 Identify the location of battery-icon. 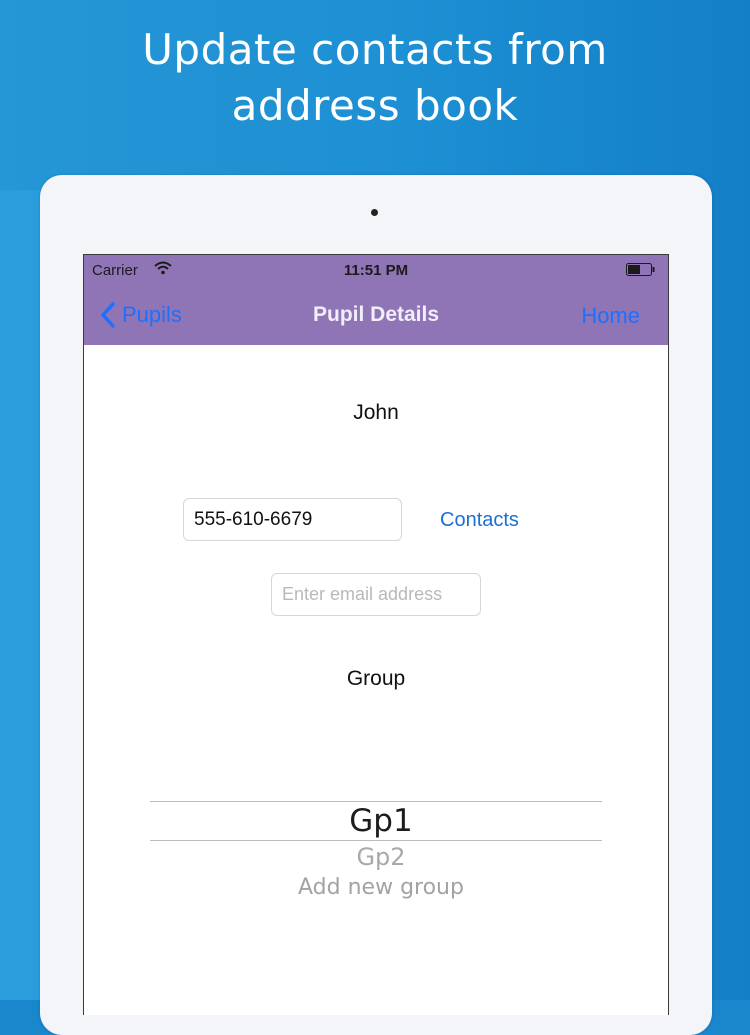
(640, 269).